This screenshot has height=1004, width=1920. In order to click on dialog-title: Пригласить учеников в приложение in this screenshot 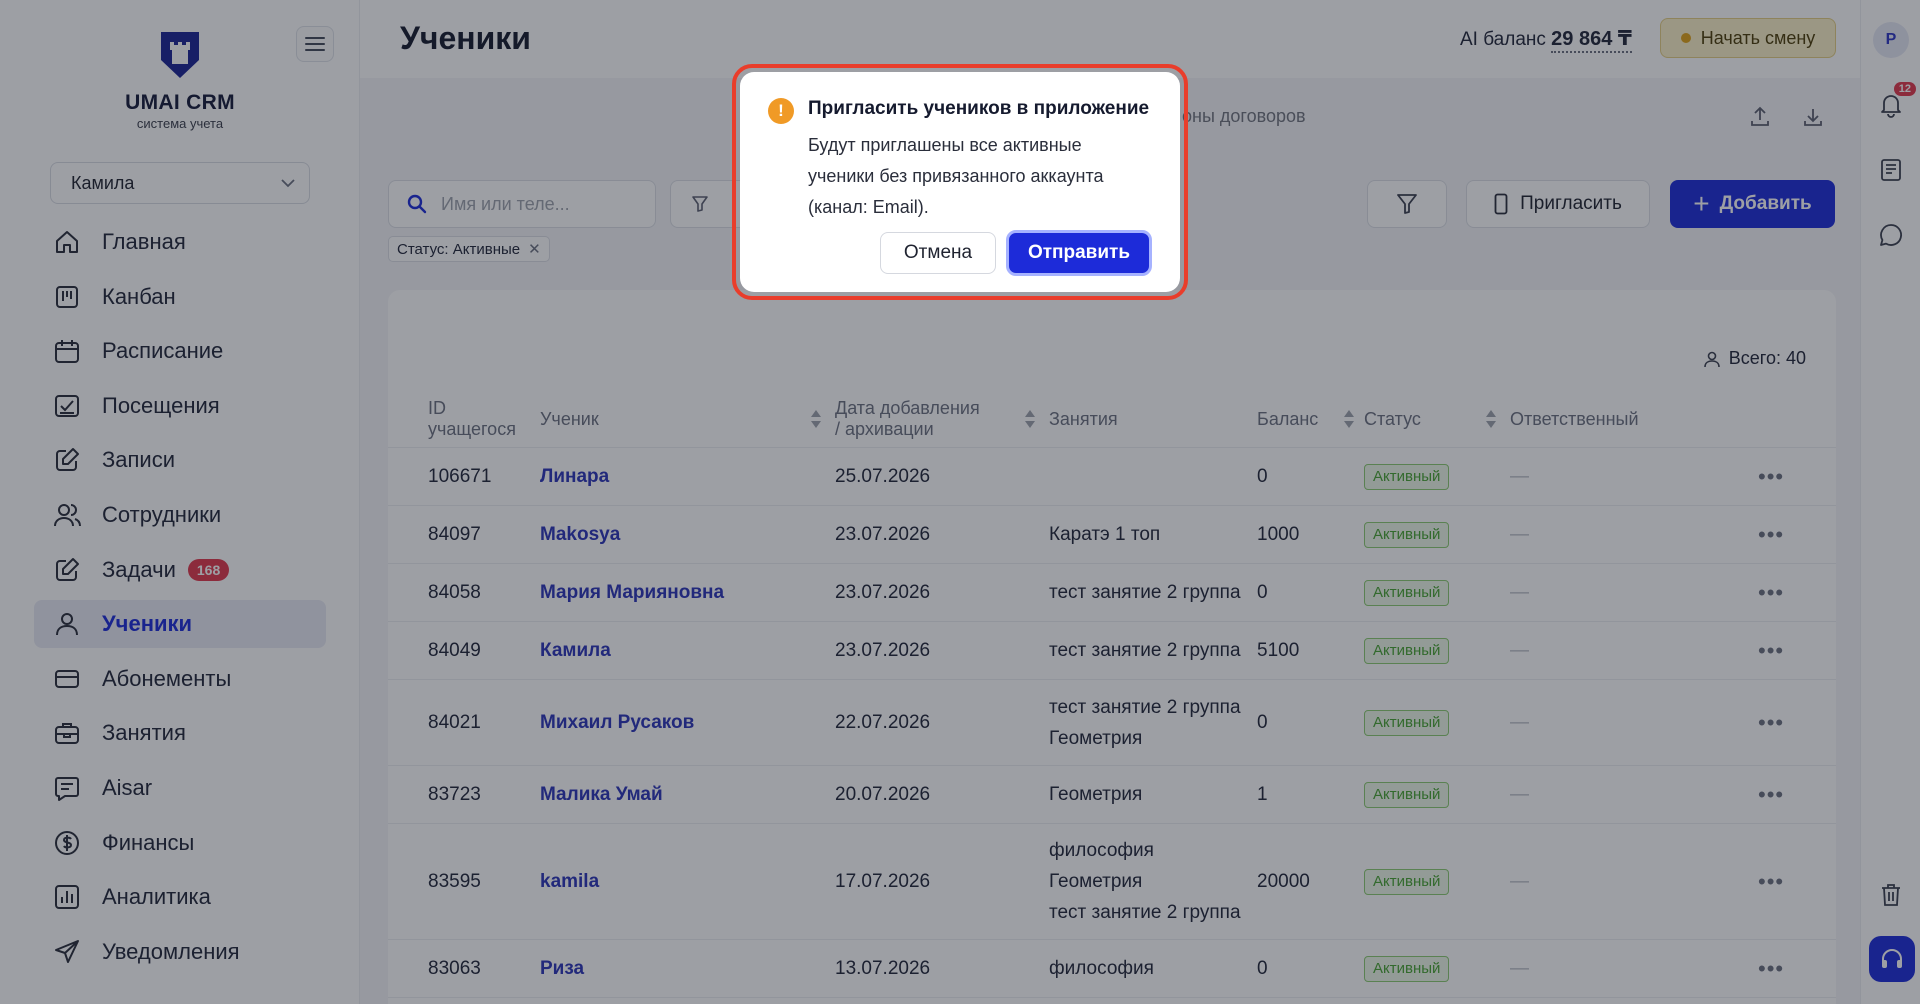, I will do `click(979, 108)`.